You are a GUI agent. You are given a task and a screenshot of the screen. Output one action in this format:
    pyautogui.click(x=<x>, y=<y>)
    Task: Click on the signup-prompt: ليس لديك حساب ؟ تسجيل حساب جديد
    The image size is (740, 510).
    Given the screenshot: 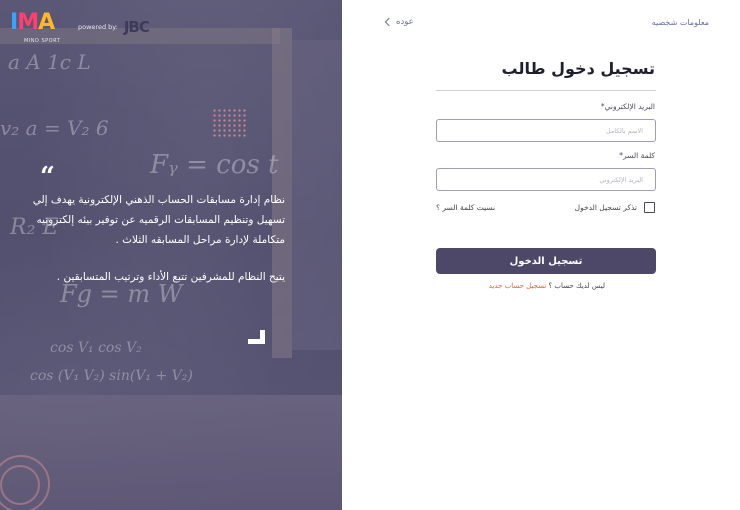 What is the action you would take?
    pyautogui.click(x=547, y=286)
    